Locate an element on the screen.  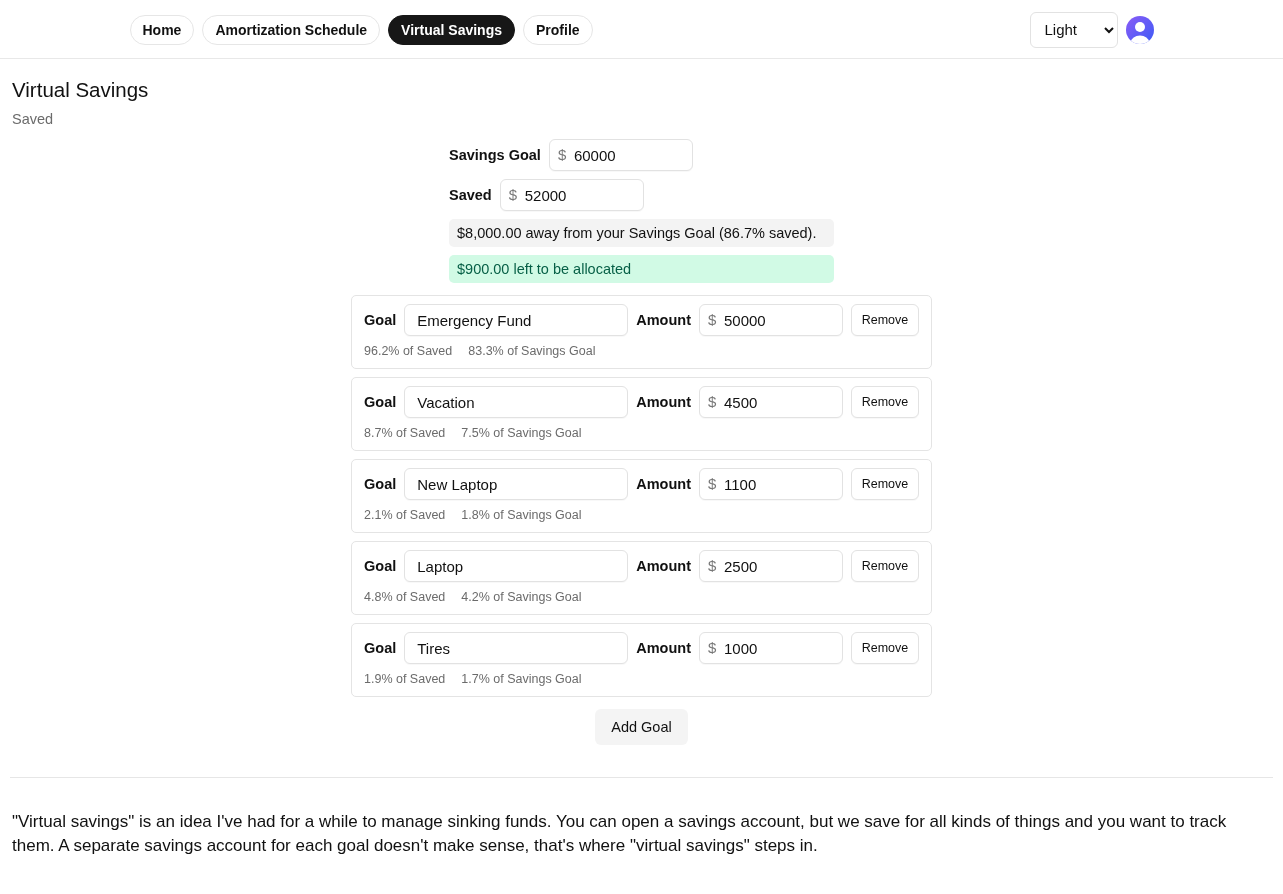
progress-notice: $8,000.00 away from your Savings Goal (86.7% saved). is located at coordinates (641, 233).